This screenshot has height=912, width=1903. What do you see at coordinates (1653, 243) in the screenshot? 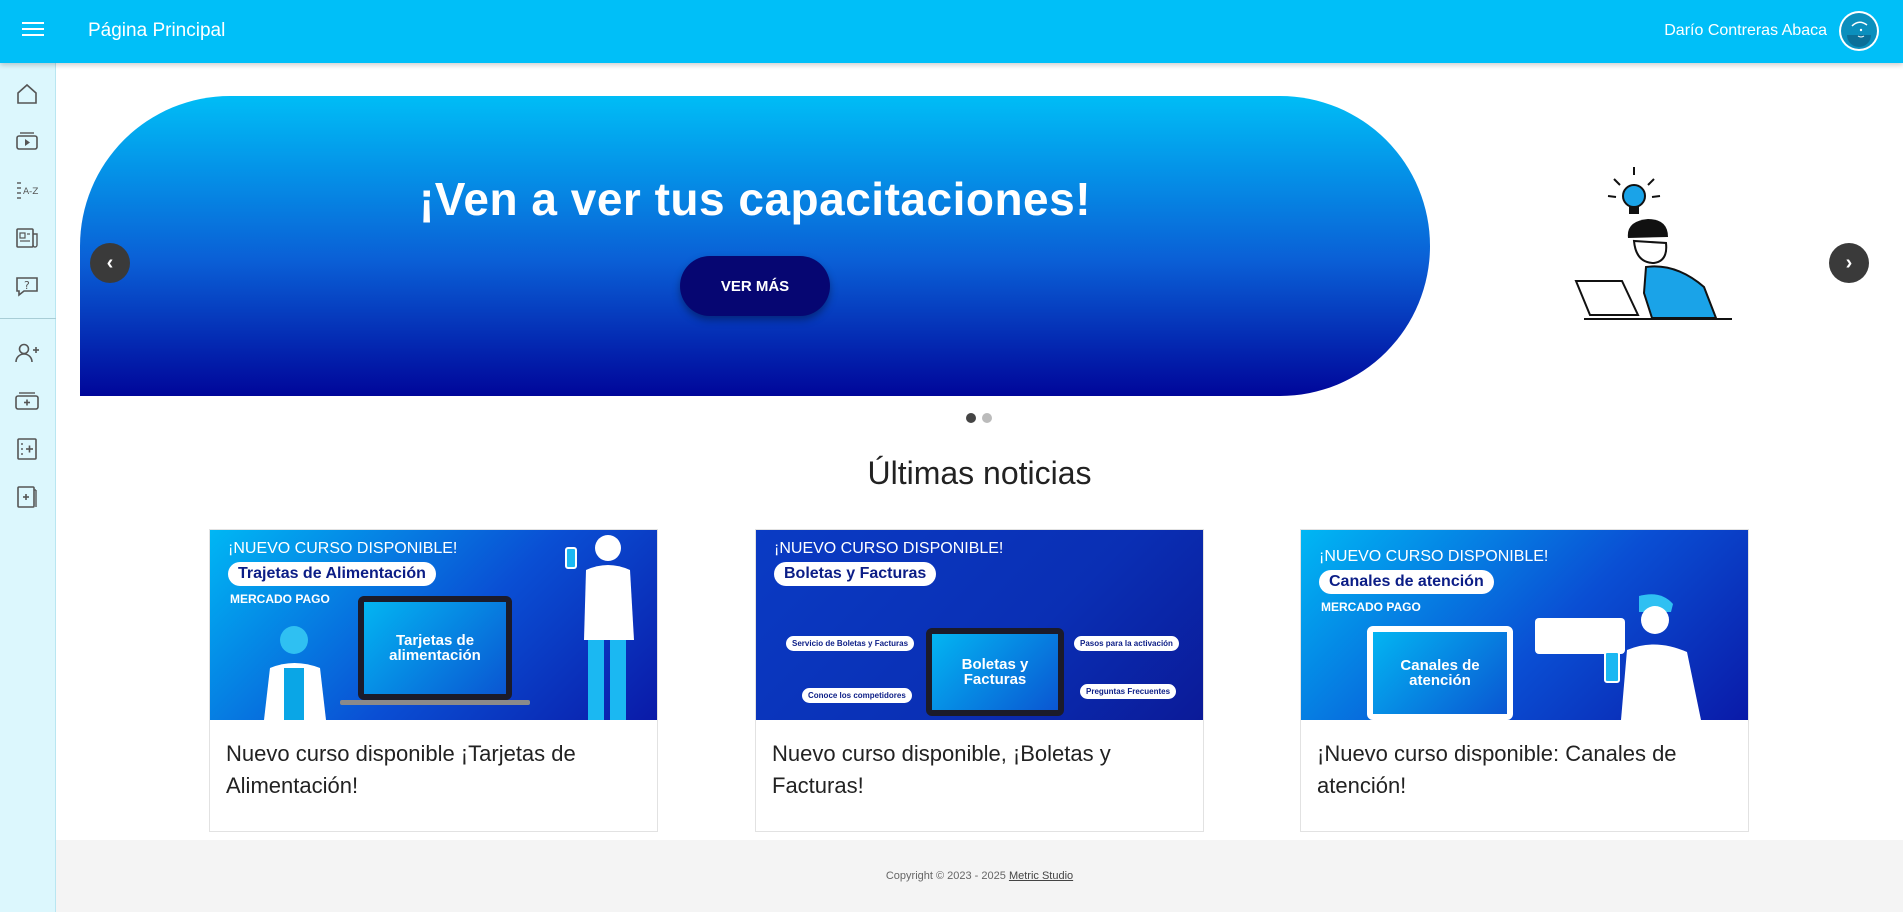
I see `person-with-laptop-illustration` at bounding box center [1653, 243].